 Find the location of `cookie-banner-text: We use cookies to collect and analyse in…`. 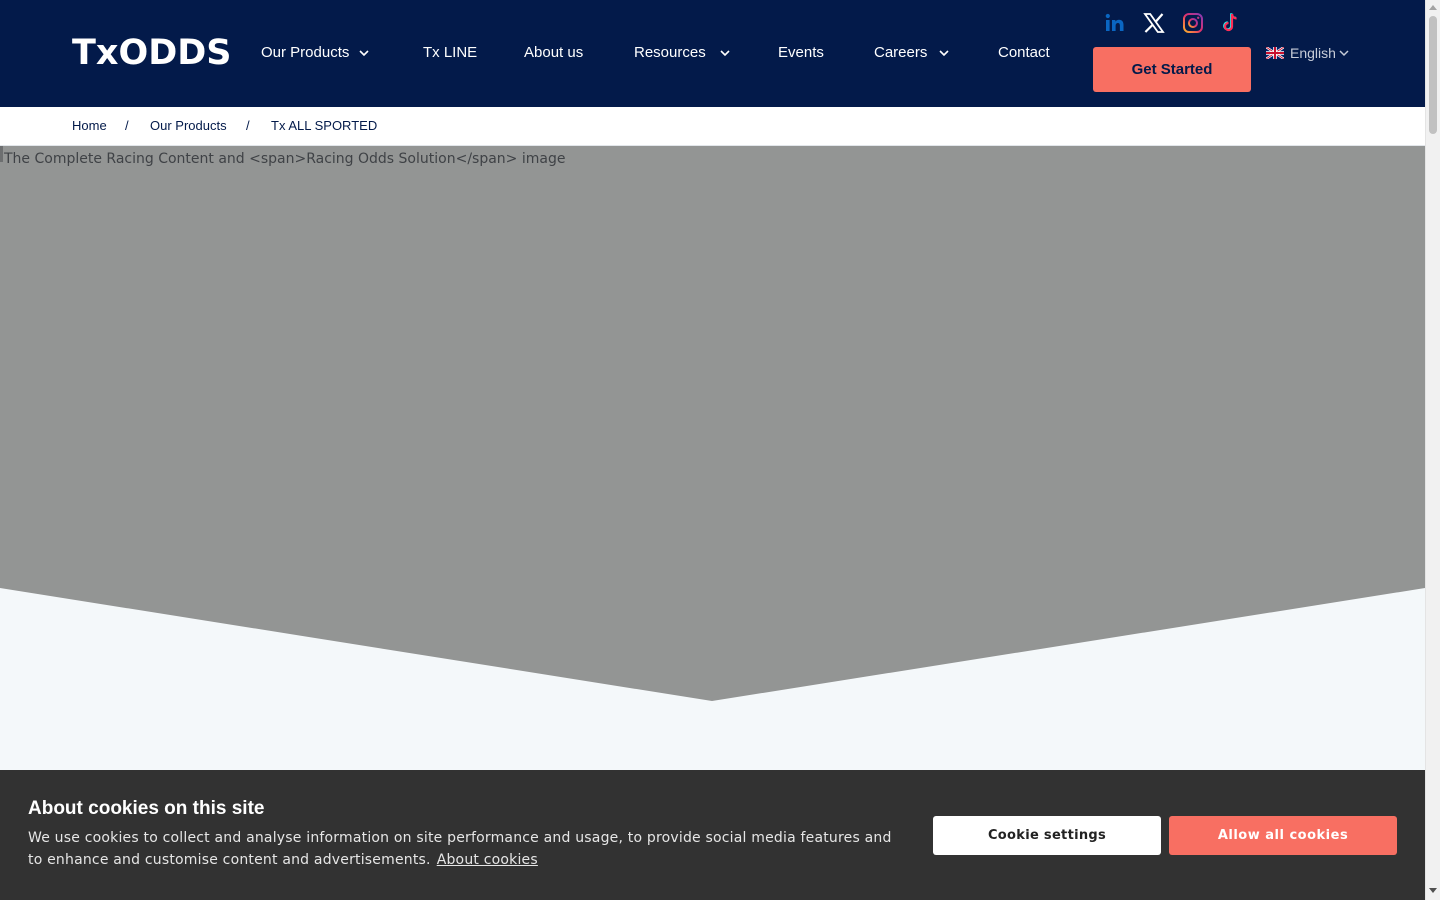

cookie-banner-text: We use cookies to collect and analyse in… is located at coordinates (468, 849).